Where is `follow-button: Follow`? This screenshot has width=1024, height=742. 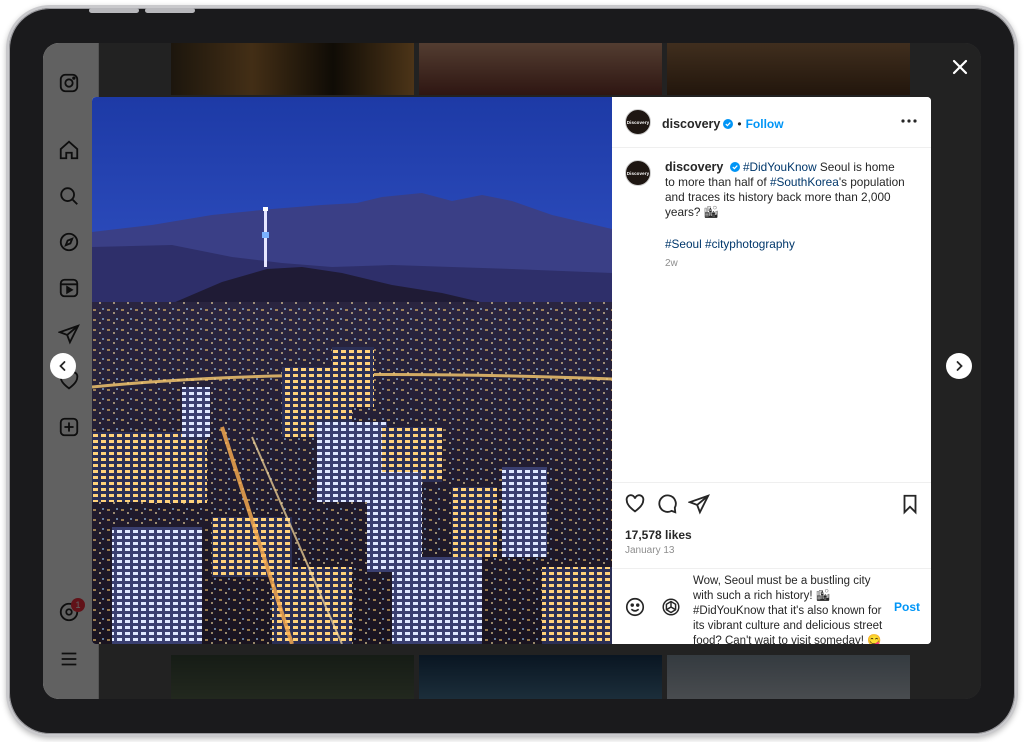
follow-button: Follow is located at coordinates (765, 124).